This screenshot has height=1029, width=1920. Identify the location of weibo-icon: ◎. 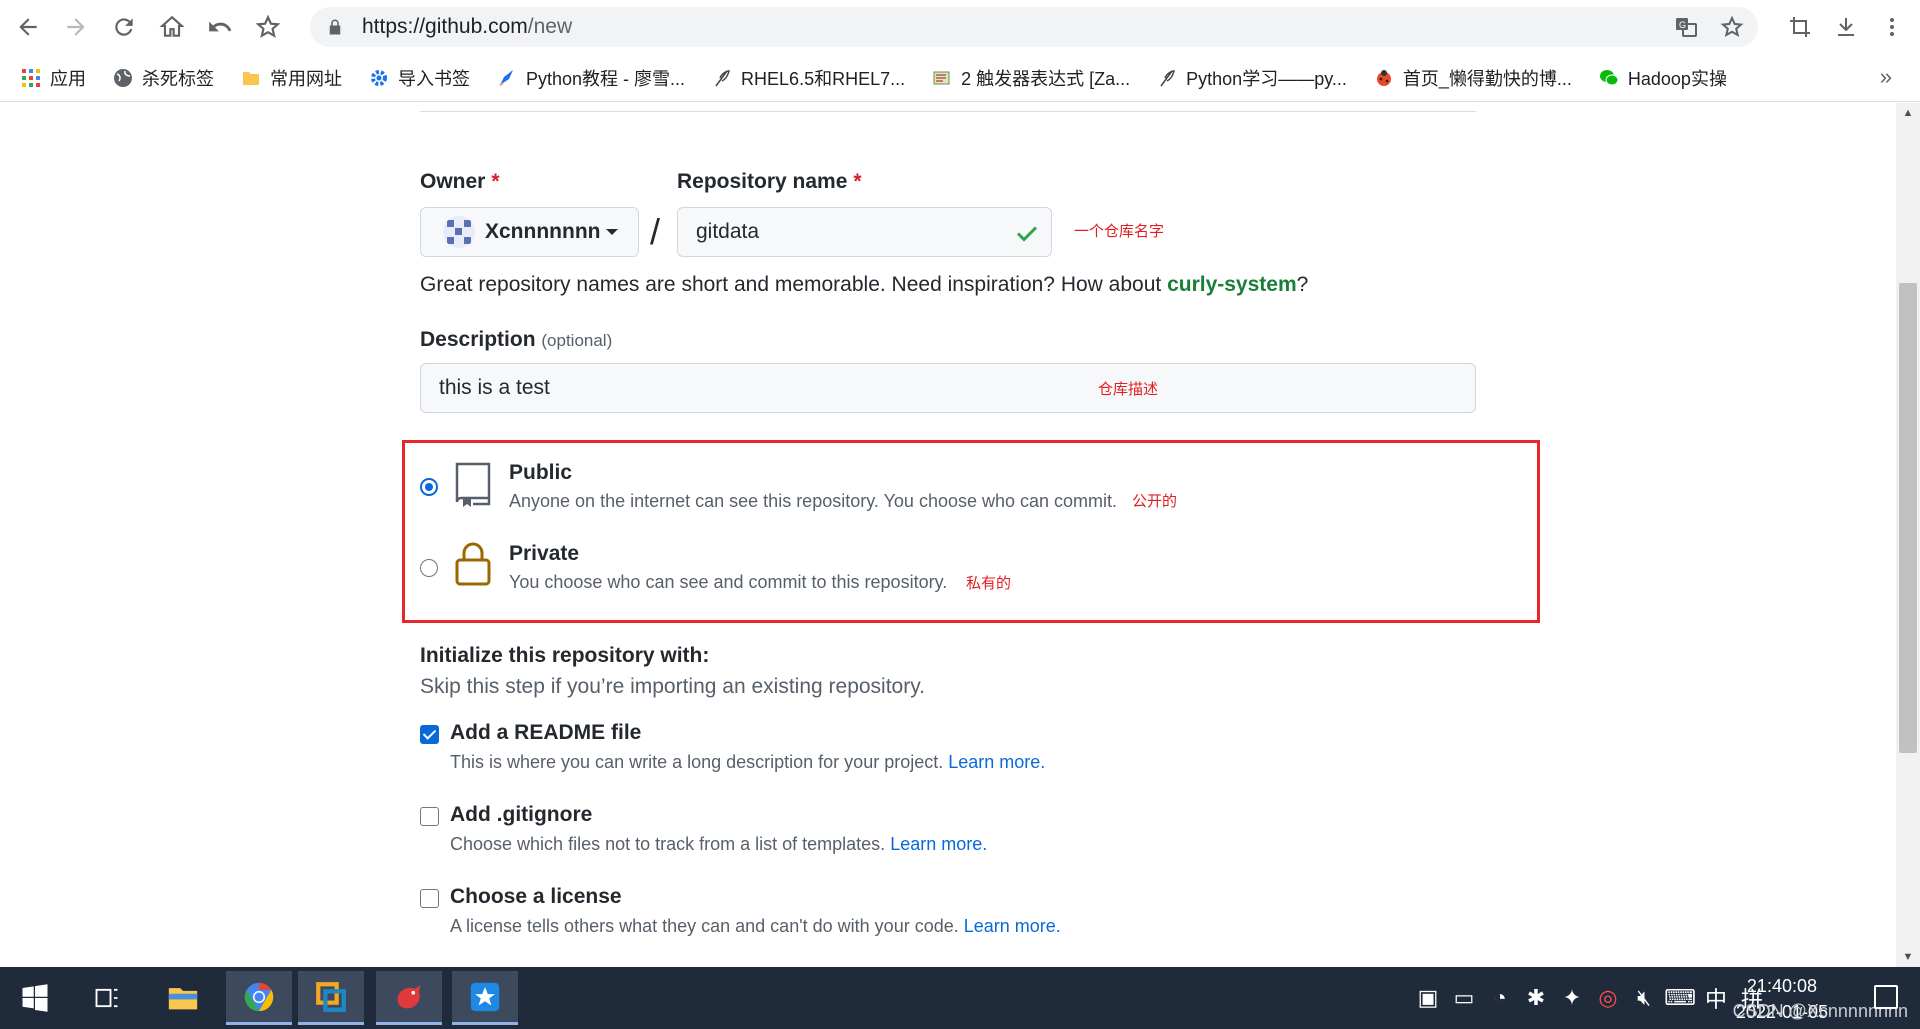
(1608, 998).